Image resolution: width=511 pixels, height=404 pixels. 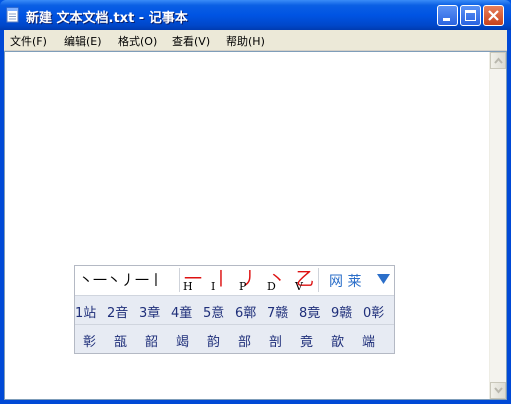 What do you see at coordinates (245, 311) in the screenshot?
I see `candidate-item: 6鄣` at bounding box center [245, 311].